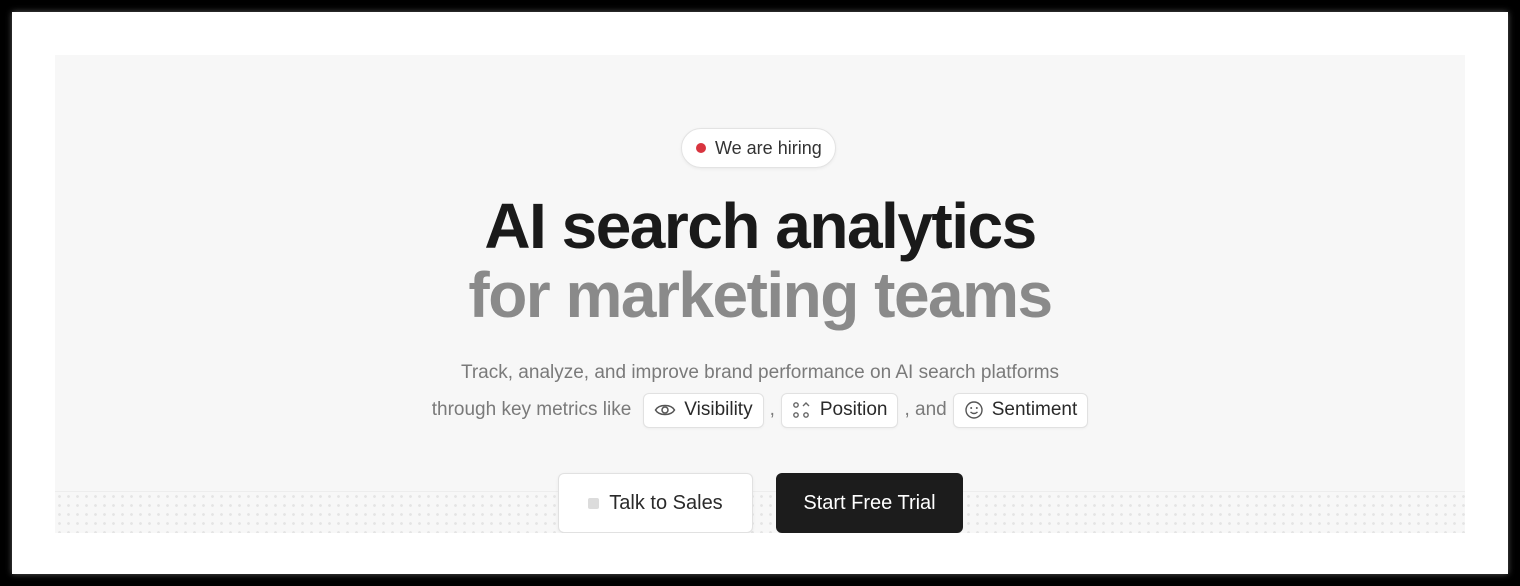 The width and height of the screenshot is (1520, 586). What do you see at coordinates (665, 410) in the screenshot?
I see `eye-icon` at bounding box center [665, 410].